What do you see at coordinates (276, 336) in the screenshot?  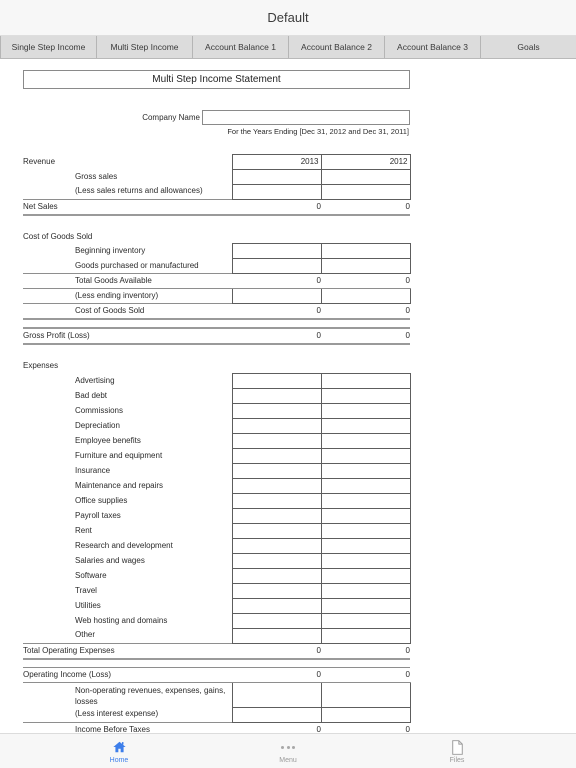 I see `gross-profit-y1: 0` at bounding box center [276, 336].